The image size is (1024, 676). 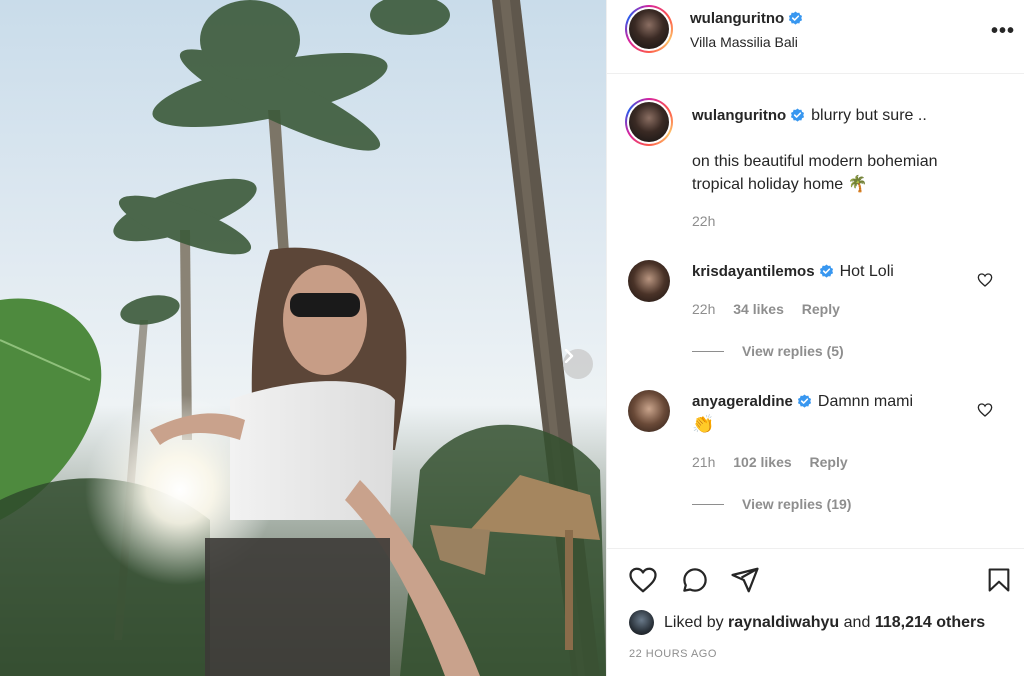 What do you see at coordinates (752, 401) in the screenshot?
I see `commenter-username: anyageraldine` at bounding box center [752, 401].